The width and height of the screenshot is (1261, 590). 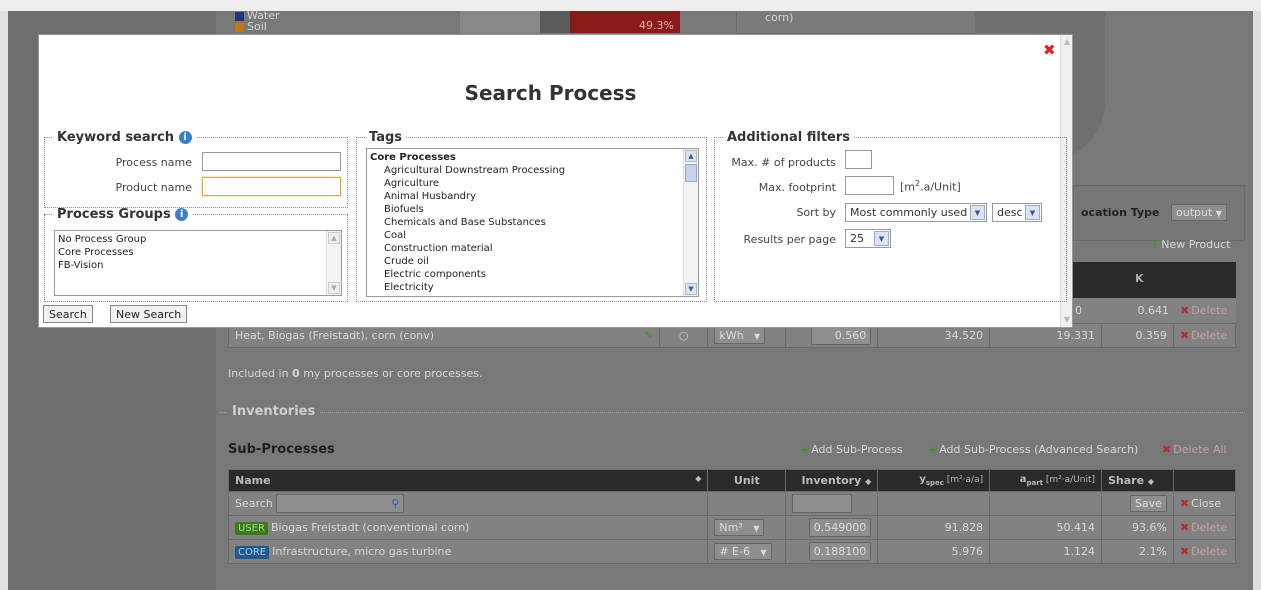 I want to click on name-cell: USER Biogas Freistadt (conventional corn), so click(x=468, y=527).